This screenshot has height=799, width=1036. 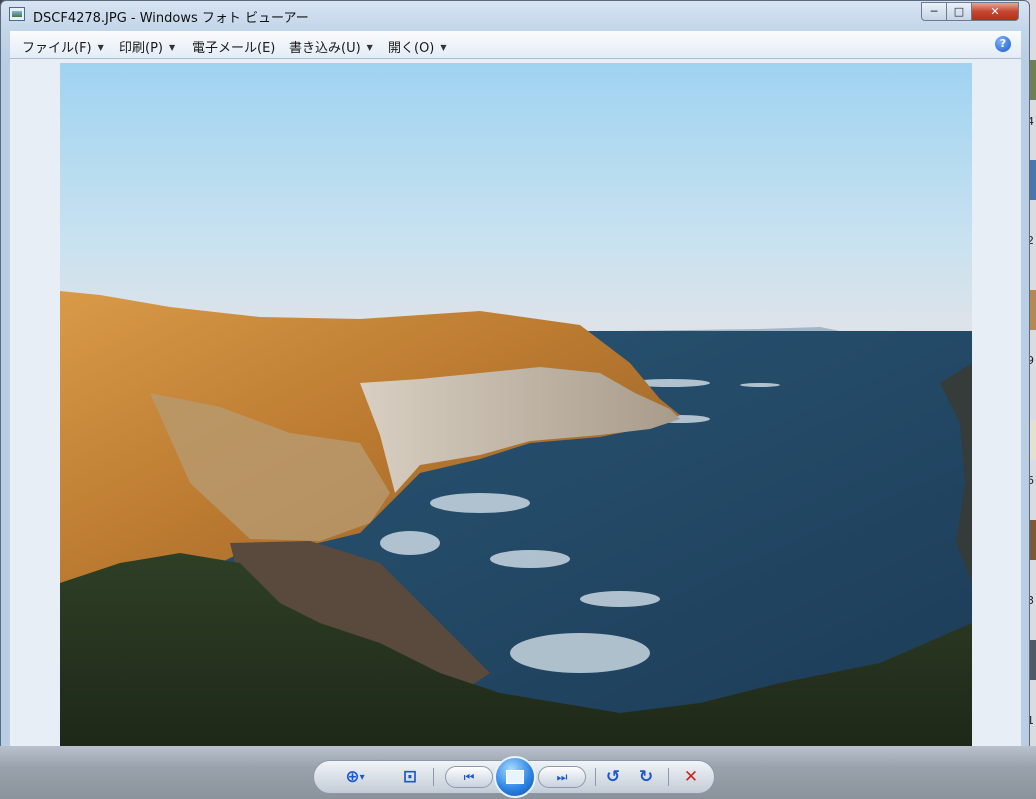 I want to click on slideshow-icon, so click(x=515, y=777).